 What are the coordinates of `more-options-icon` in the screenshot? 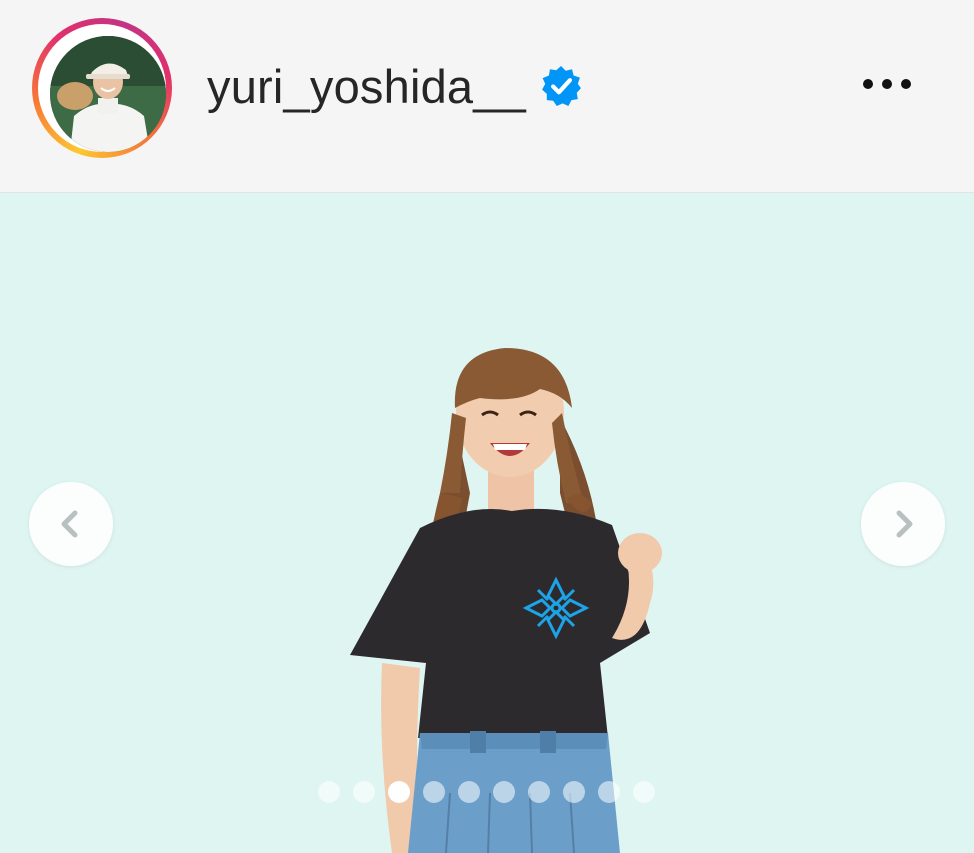 It's located at (868, 84).